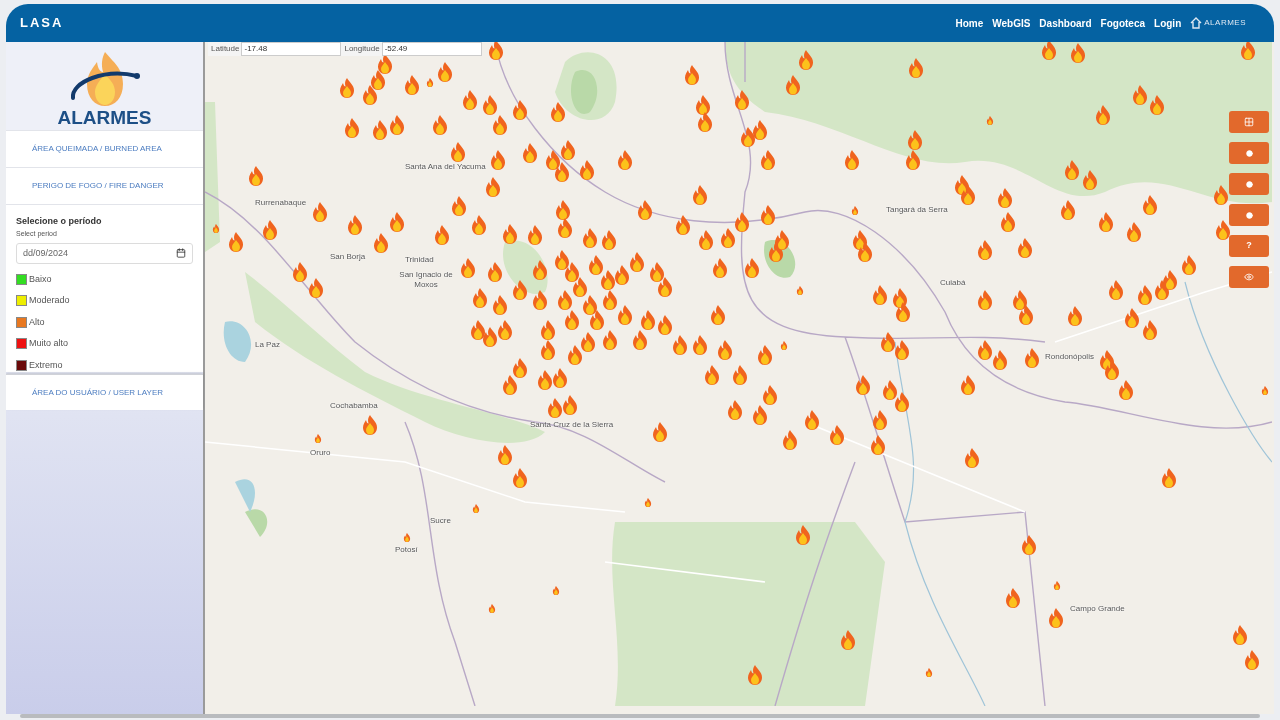 Image resolution: width=1280 pixels, height=720 pixels. What do you see at coordinates (1069, 357) in the screenshot?
I see `place-label: Rondonópolis` at bounding box center [1069, 357].